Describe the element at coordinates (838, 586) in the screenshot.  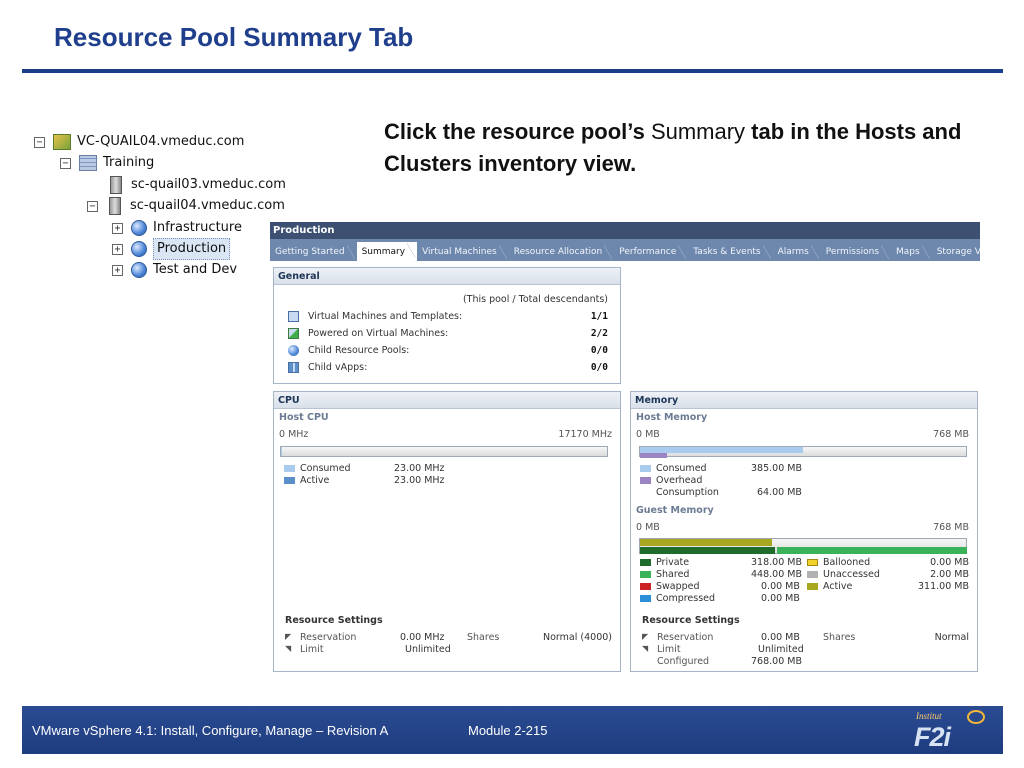
I see `guest-legend-label: Active` at that location.